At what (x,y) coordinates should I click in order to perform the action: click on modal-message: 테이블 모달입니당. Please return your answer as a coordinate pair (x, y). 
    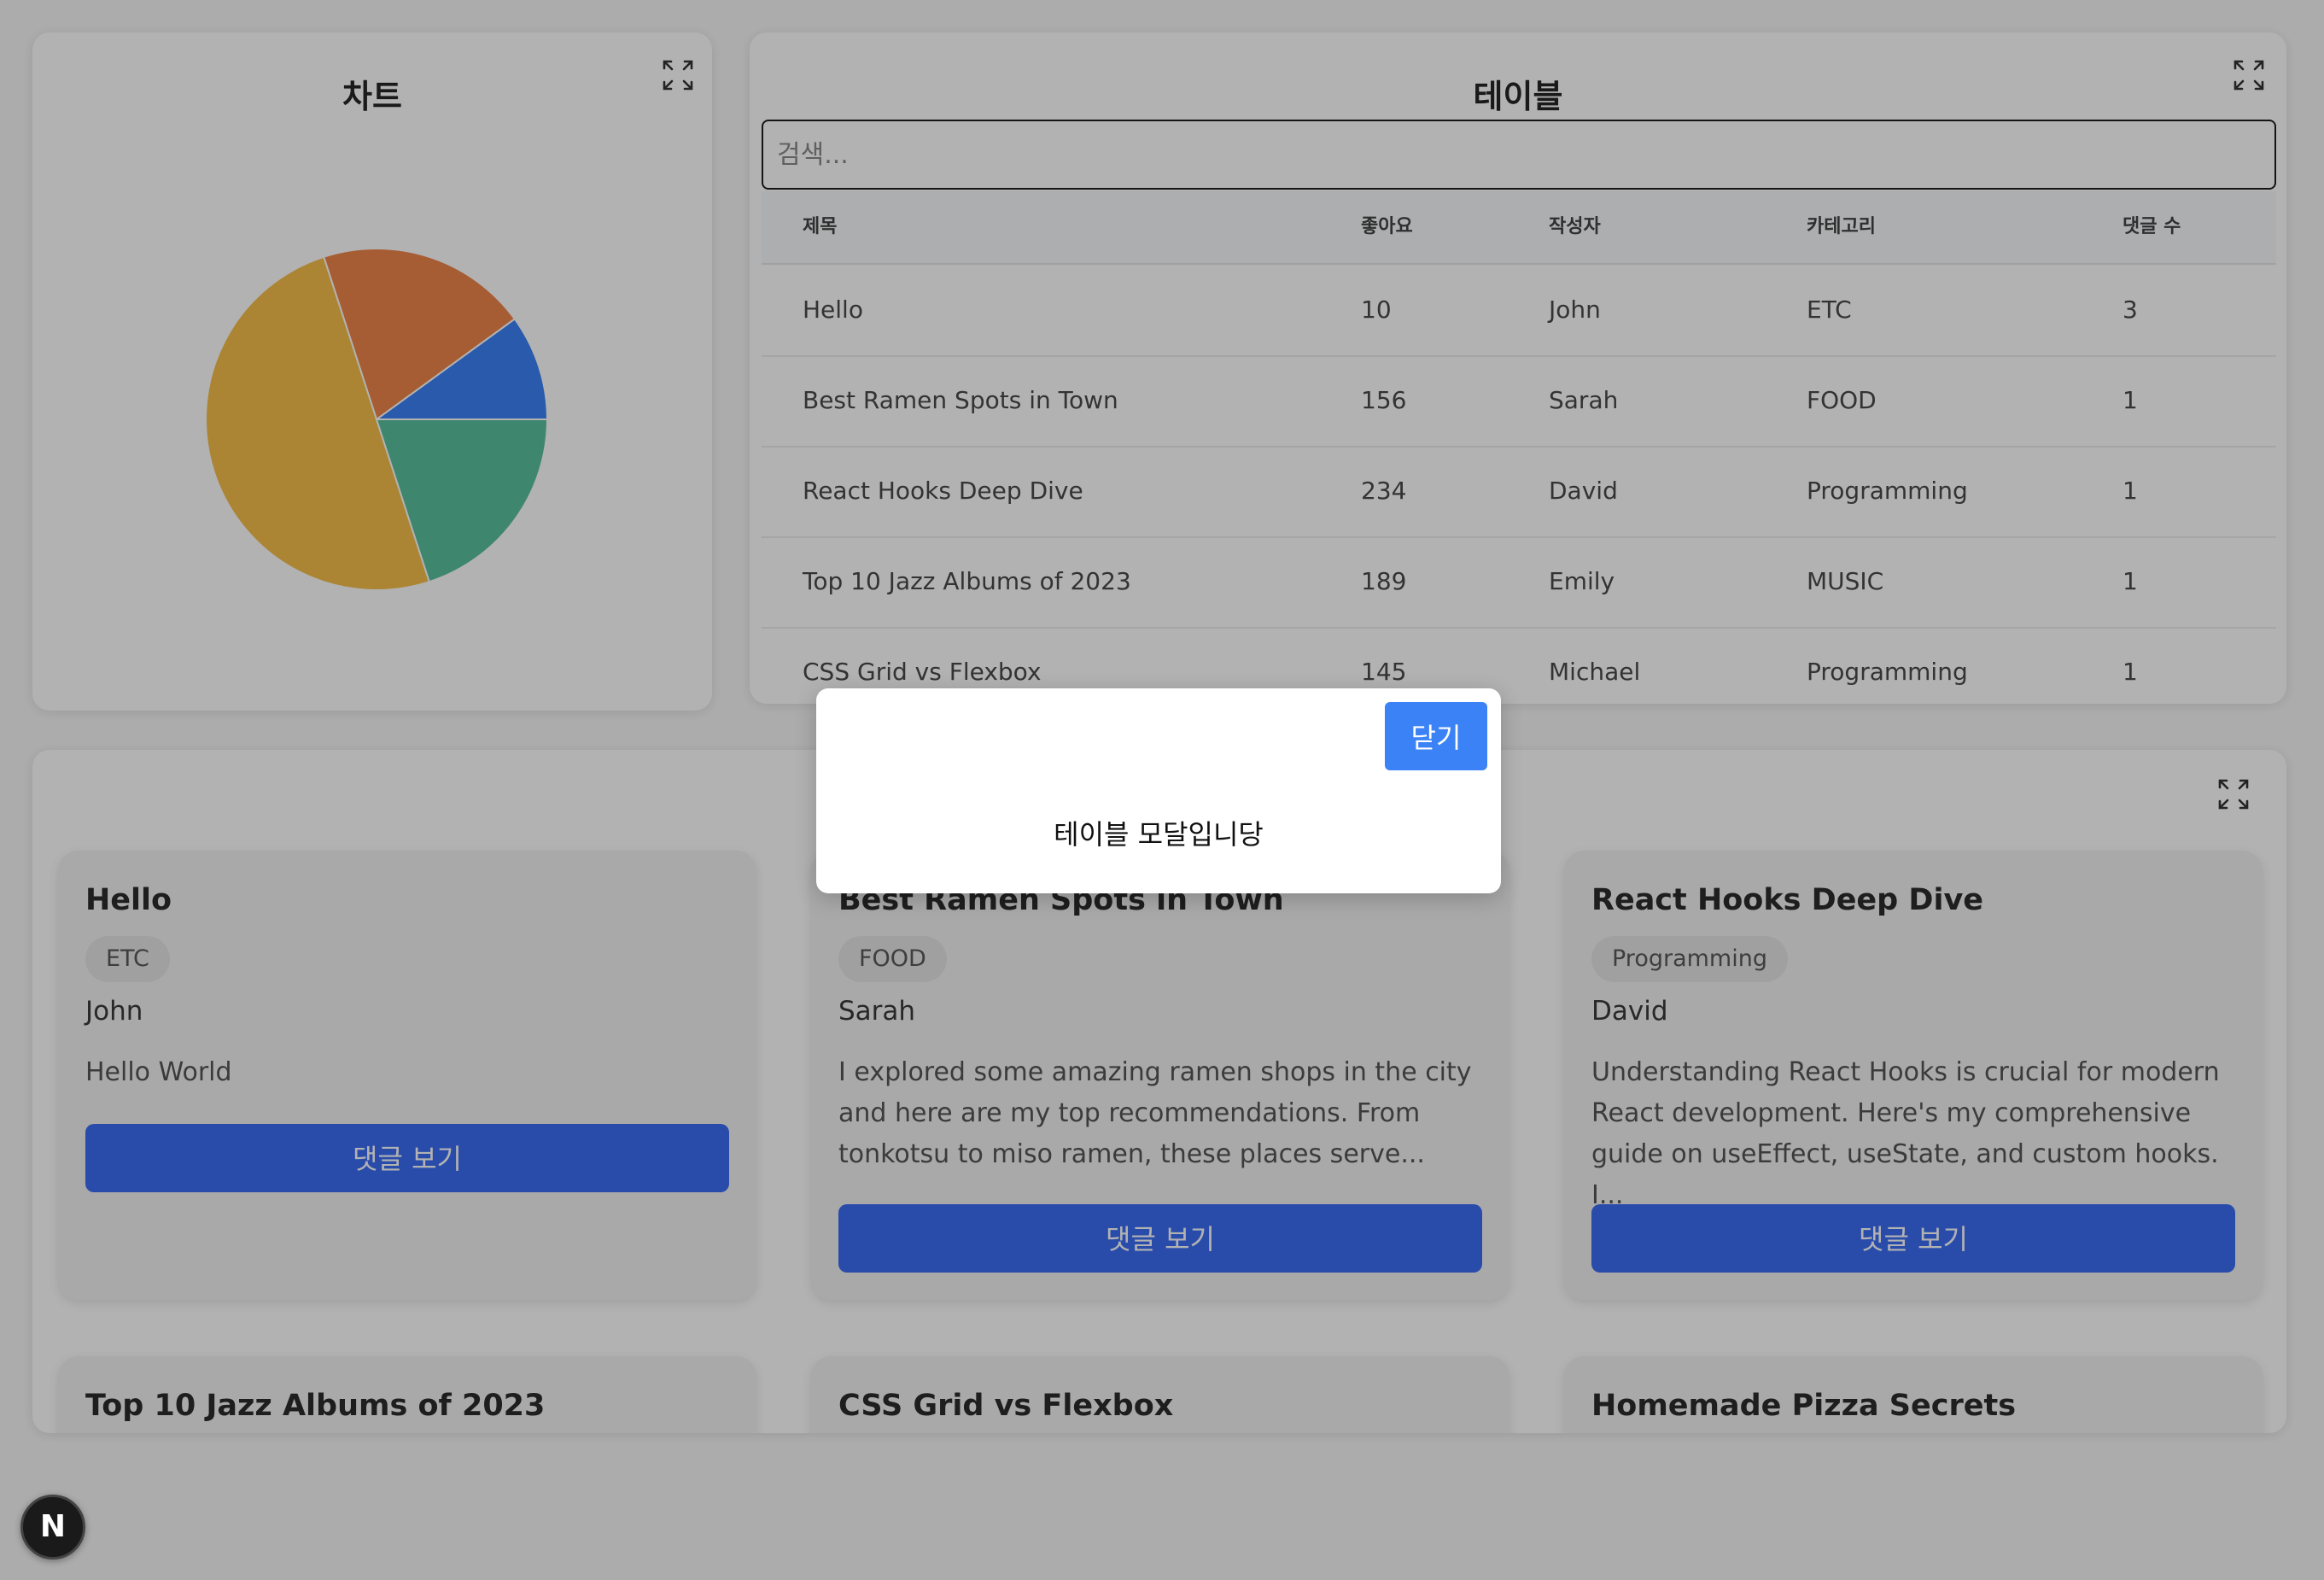
    Looking at the image, I should click on (1159, 835).